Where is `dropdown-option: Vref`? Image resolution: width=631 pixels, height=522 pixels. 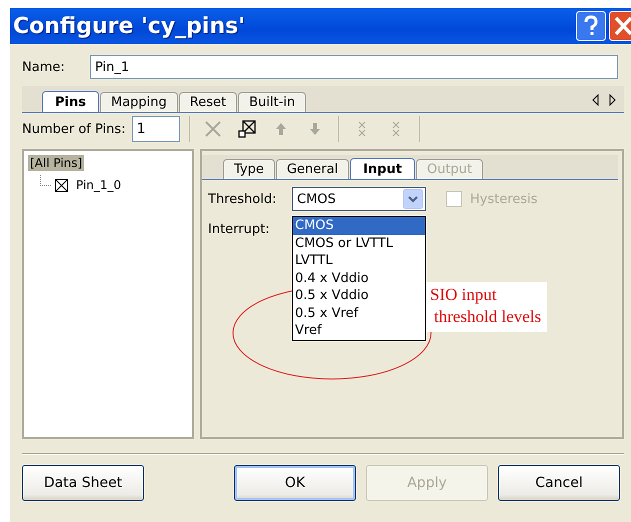
dropdown-option: Vref is located at coordinates (359, 331).